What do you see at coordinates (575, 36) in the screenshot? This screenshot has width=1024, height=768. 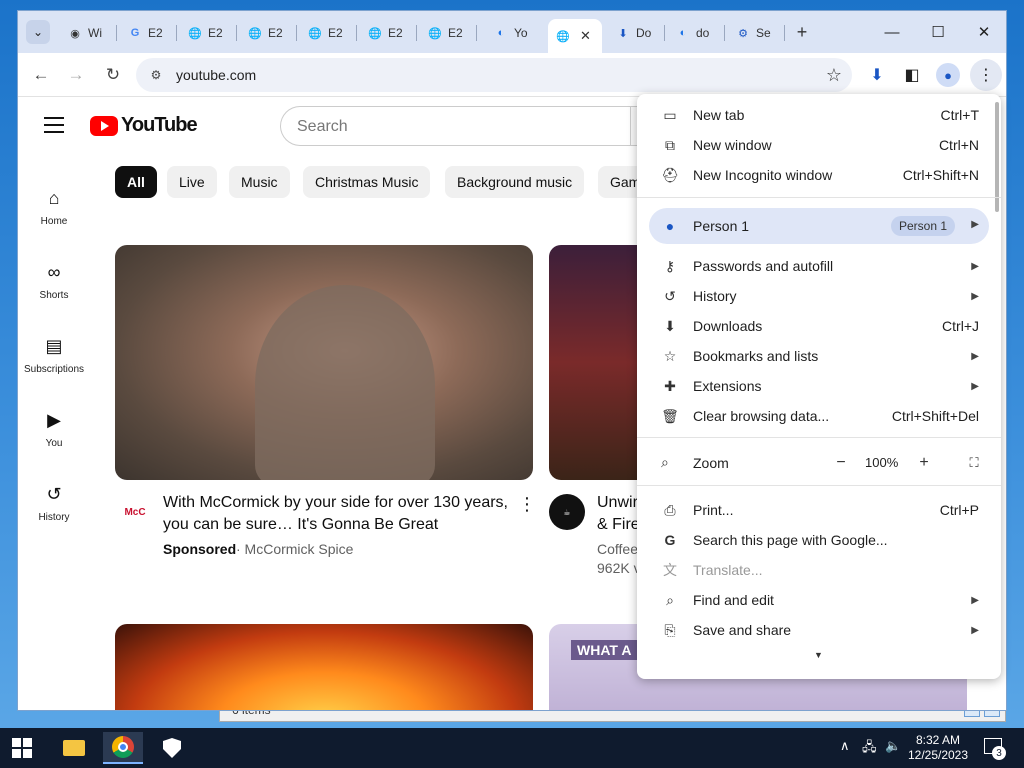 I see `tab-active: 🌐 ✕` at bounding box center [575, 36].